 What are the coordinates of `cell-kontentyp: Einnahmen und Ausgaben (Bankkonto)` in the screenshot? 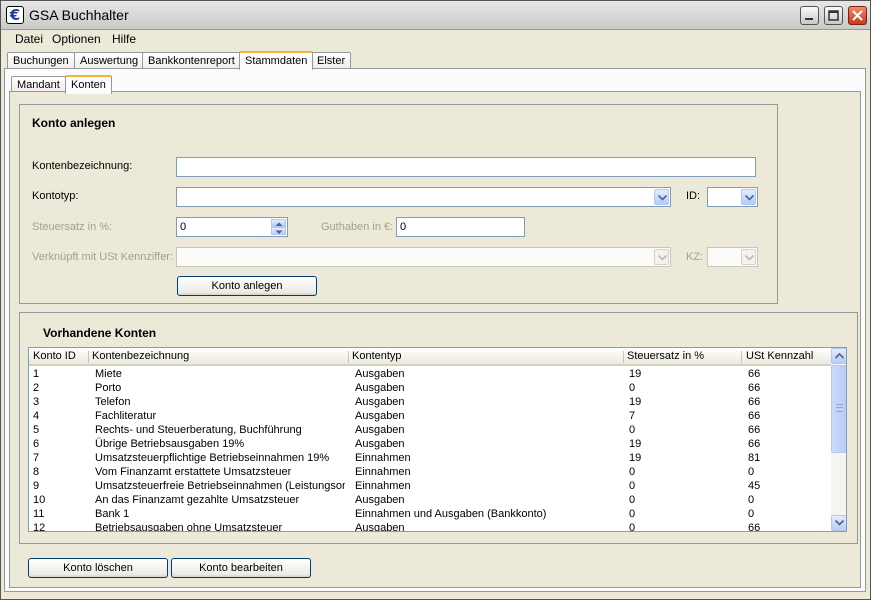 It's located at (451, 514).